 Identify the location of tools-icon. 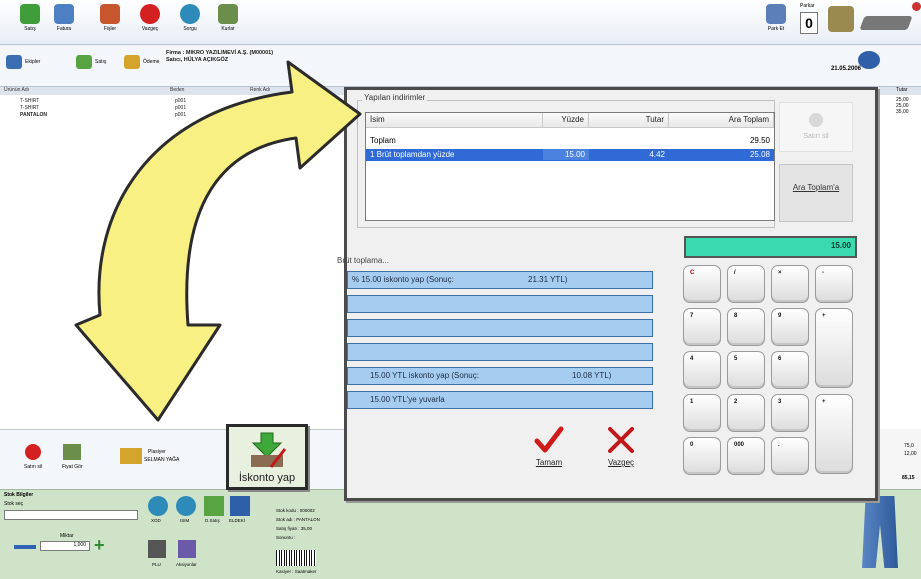
(841, 19).